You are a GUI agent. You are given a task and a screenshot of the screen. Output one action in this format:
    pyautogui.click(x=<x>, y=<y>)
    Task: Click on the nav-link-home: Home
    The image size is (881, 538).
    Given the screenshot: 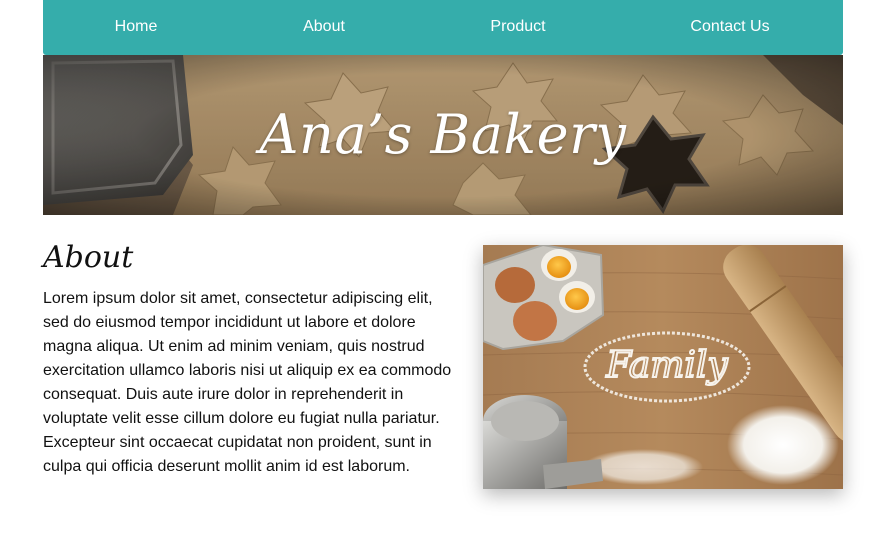 What is the action you would take?
    pyautogui.click(x=136, y=27)
    